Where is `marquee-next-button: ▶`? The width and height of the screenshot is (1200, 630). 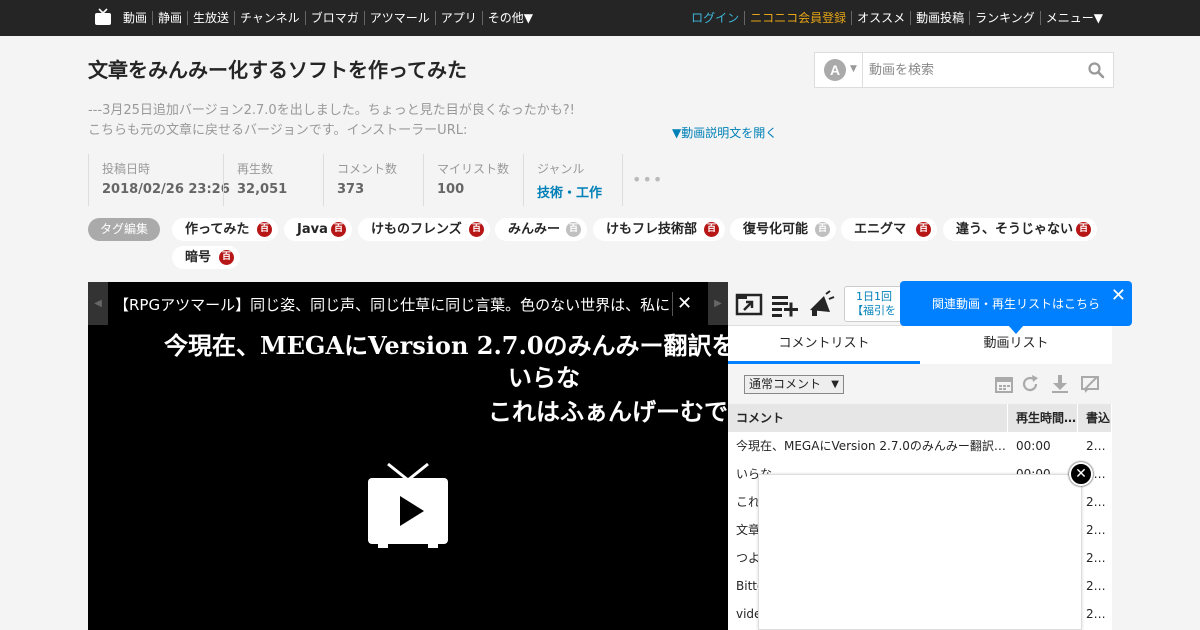 marquee-next-button: ▶ is located at coordinates (718, 303).